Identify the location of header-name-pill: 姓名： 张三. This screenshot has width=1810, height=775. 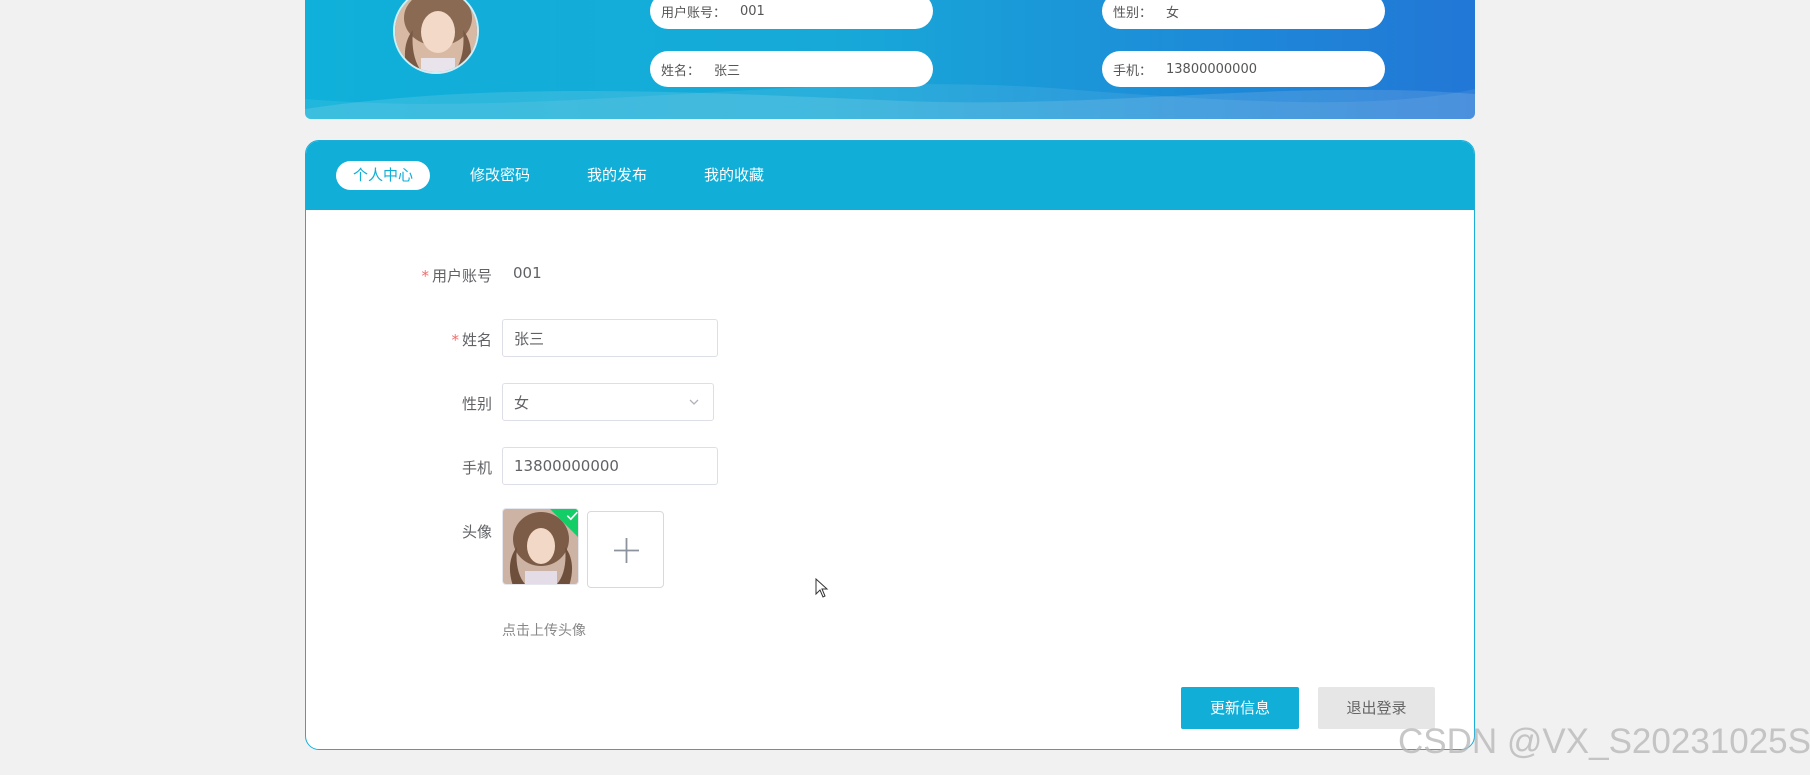
(791, 69).